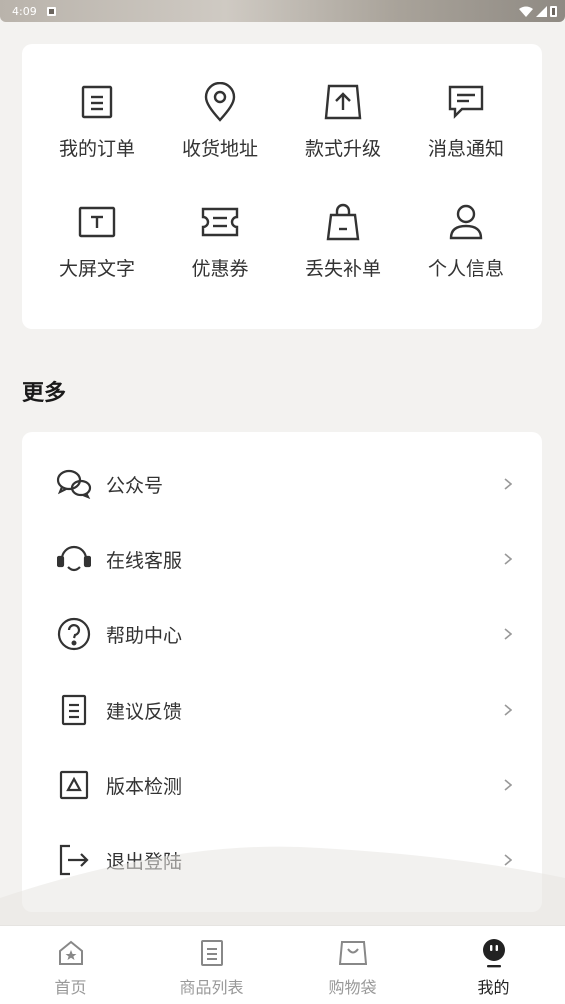 This screenshot has height=1004, width=565. I want to click on tab-product-list: 商品列表, so click(211, 965).